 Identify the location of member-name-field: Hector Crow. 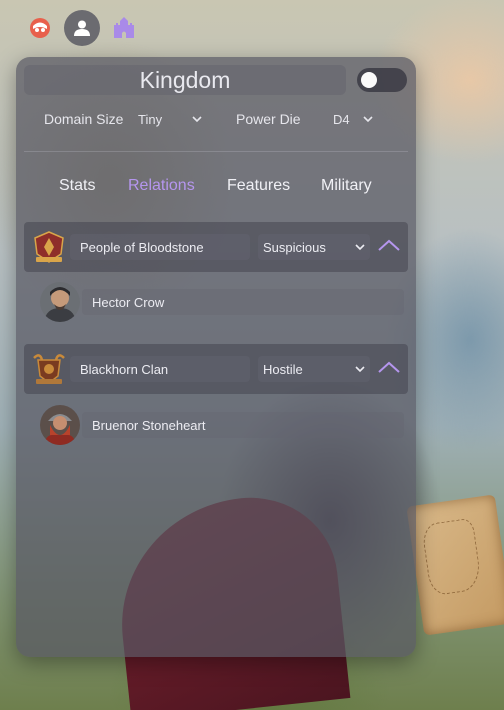
(243, 302).